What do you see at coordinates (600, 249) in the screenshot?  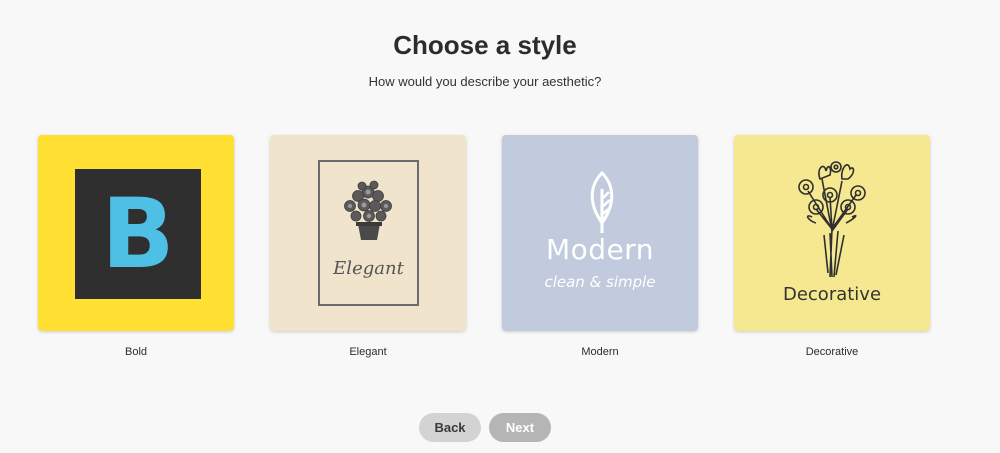 I see `modern-tile-text: Modern` at bounding box center [600, 249].